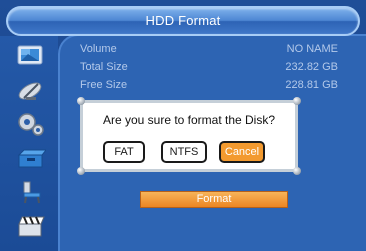 The height and width of the screenshot is (251, 366). I want to click on satellite-dish-icon, so click(31, 90).